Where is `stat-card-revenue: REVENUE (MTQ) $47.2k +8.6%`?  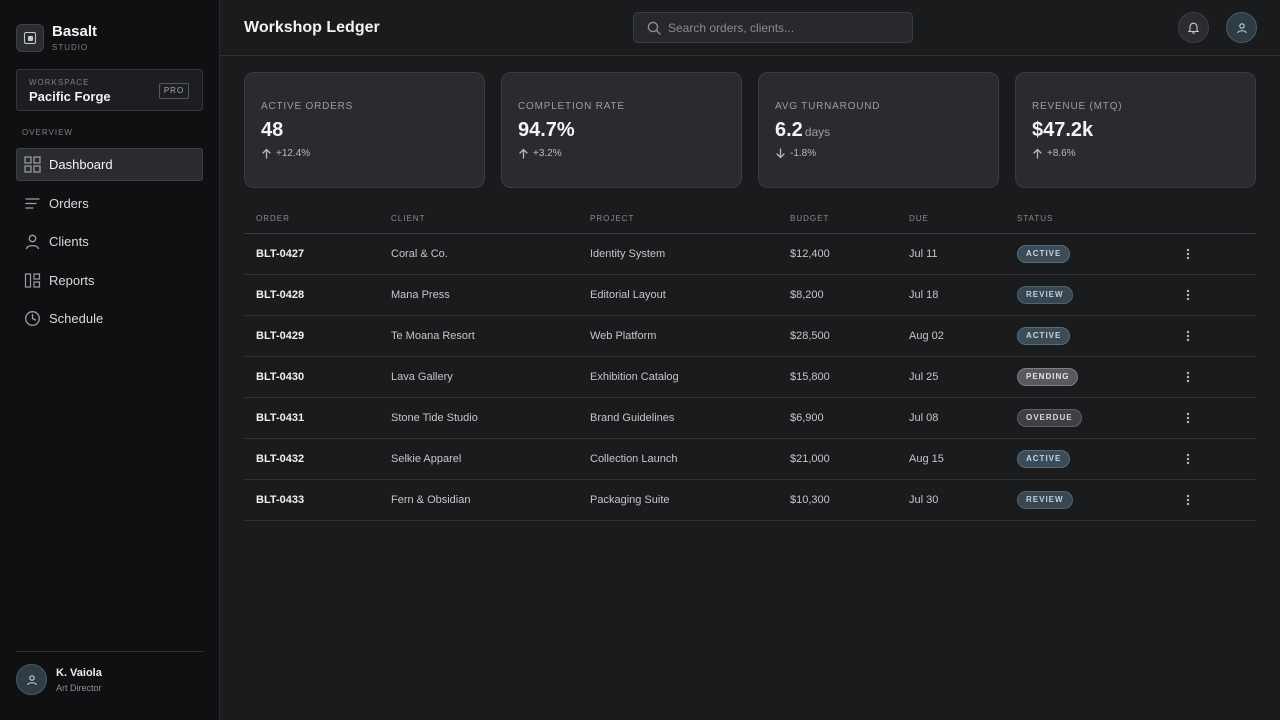 stat-card-revenue: REVENUE (MTQ) $47.2k +8.6% is located at coordinates (1135, 130).